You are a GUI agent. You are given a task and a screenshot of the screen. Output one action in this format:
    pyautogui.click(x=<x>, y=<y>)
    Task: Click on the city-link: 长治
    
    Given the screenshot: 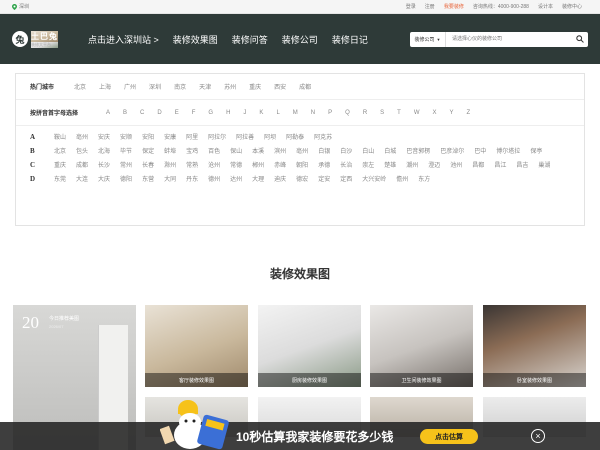 What is the action you would take?
    pyautogui.click(x=346, y=164)
    